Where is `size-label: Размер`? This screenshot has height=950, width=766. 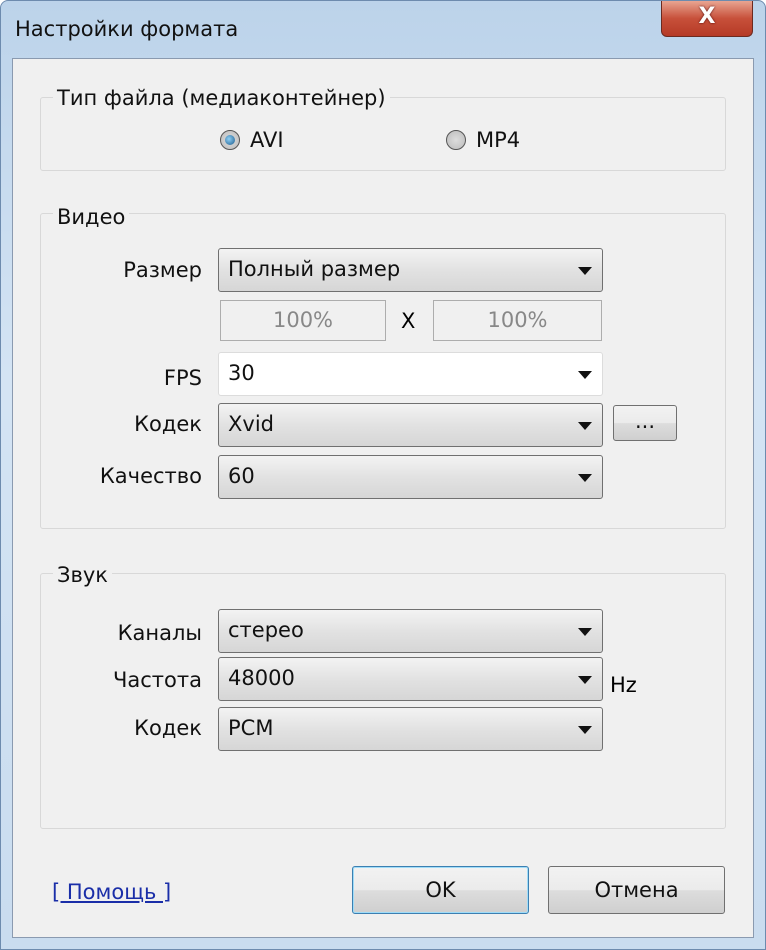
size-label: Размер is located at coordinates (162, 270).